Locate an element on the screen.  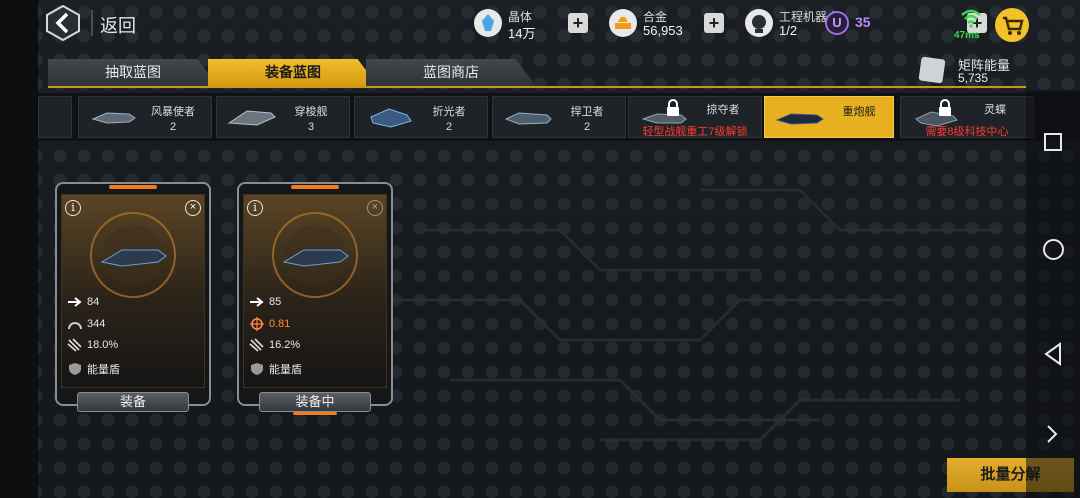
ship-name: 掠夺者 is located at coordinates (723, 110).